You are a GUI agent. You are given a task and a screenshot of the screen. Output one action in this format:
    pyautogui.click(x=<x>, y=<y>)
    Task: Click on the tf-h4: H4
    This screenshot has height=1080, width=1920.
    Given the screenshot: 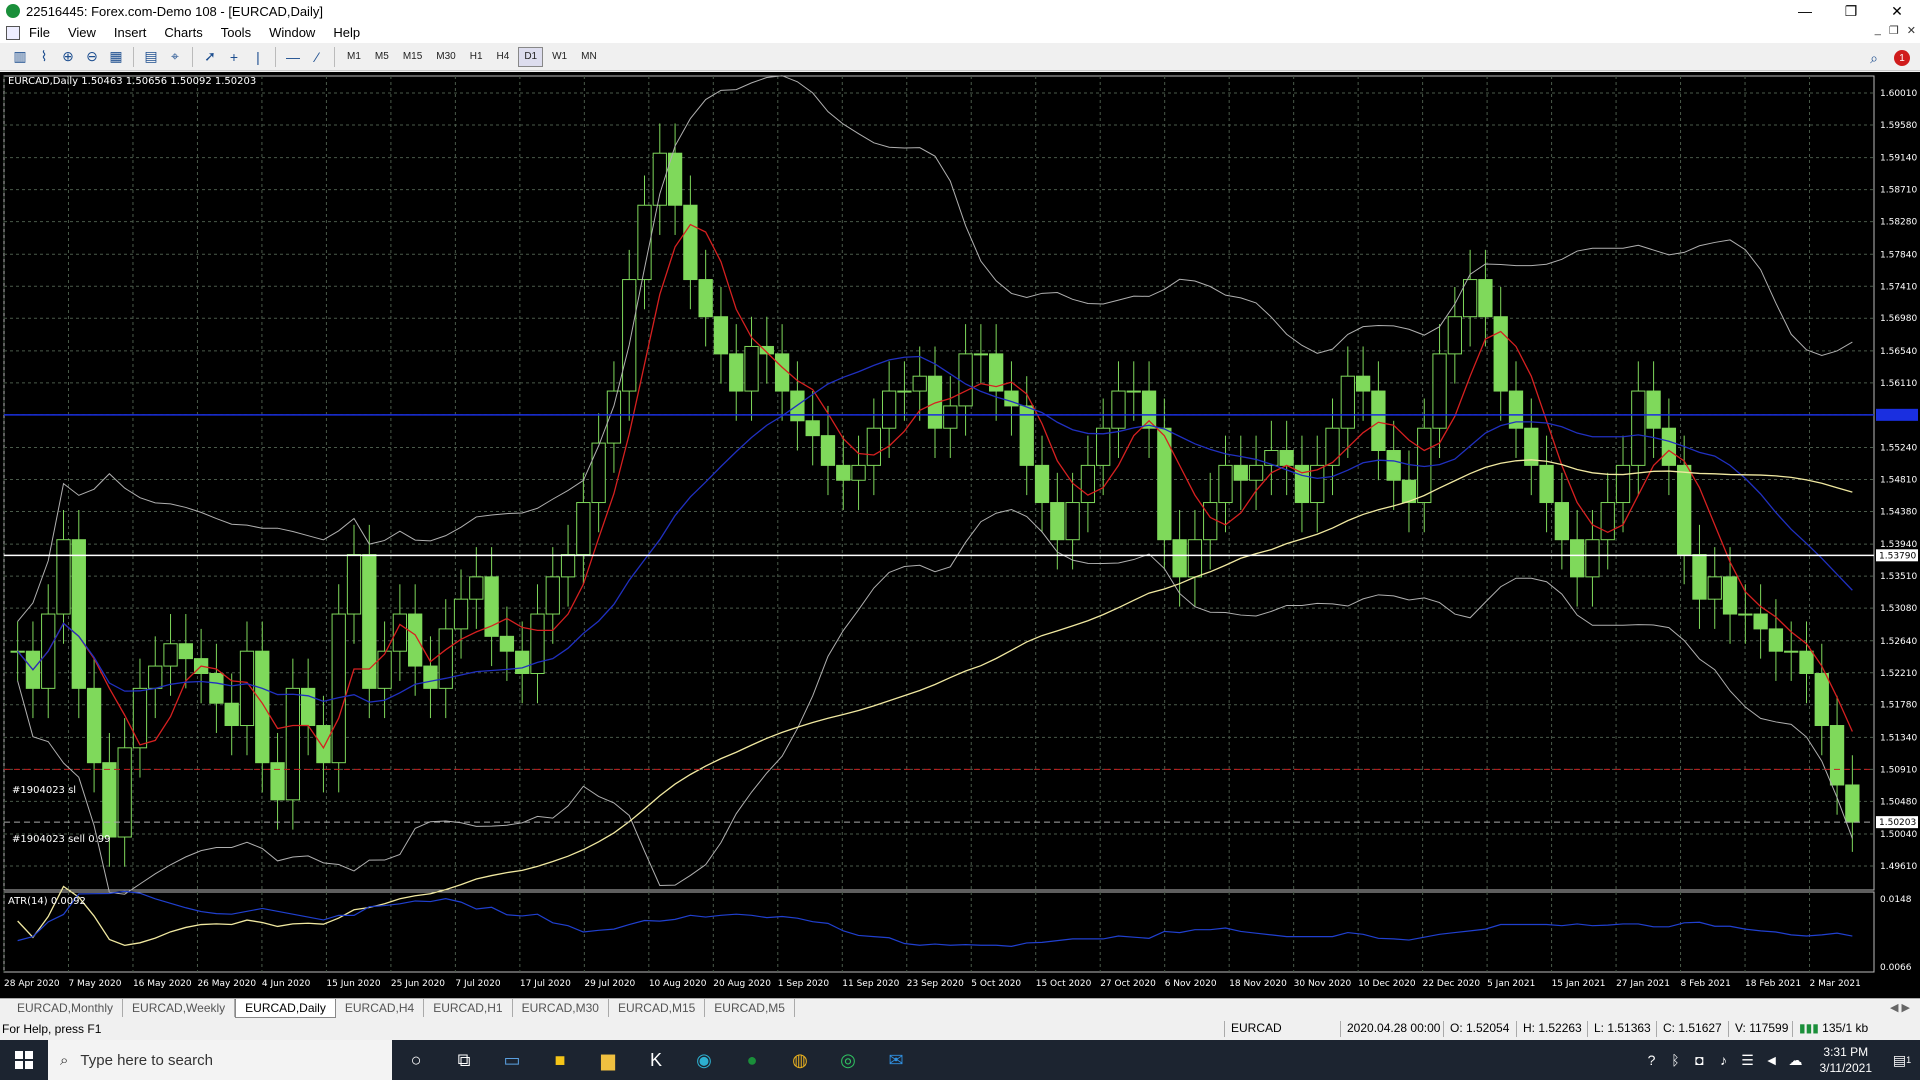 What is the action you would take?
    pyautogui.click(x=503, y=57)
    